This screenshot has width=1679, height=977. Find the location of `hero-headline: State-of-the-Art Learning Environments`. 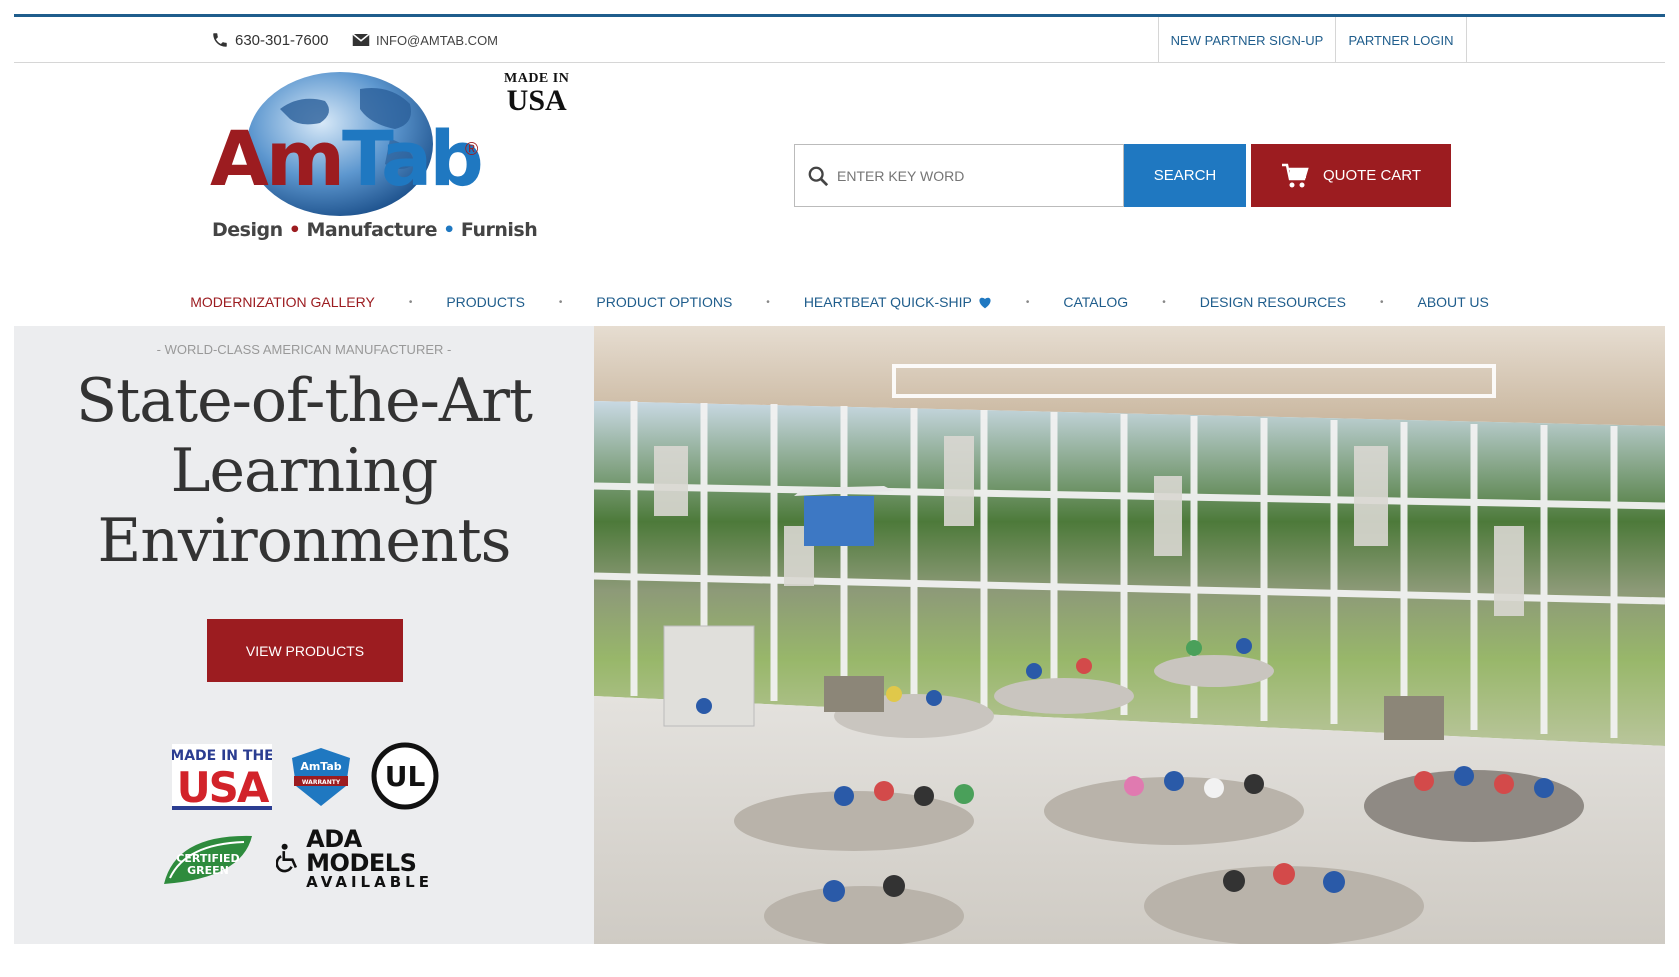

hero-headline: State-of-the-Art Learning Environments is located at coordinates (304, 471).